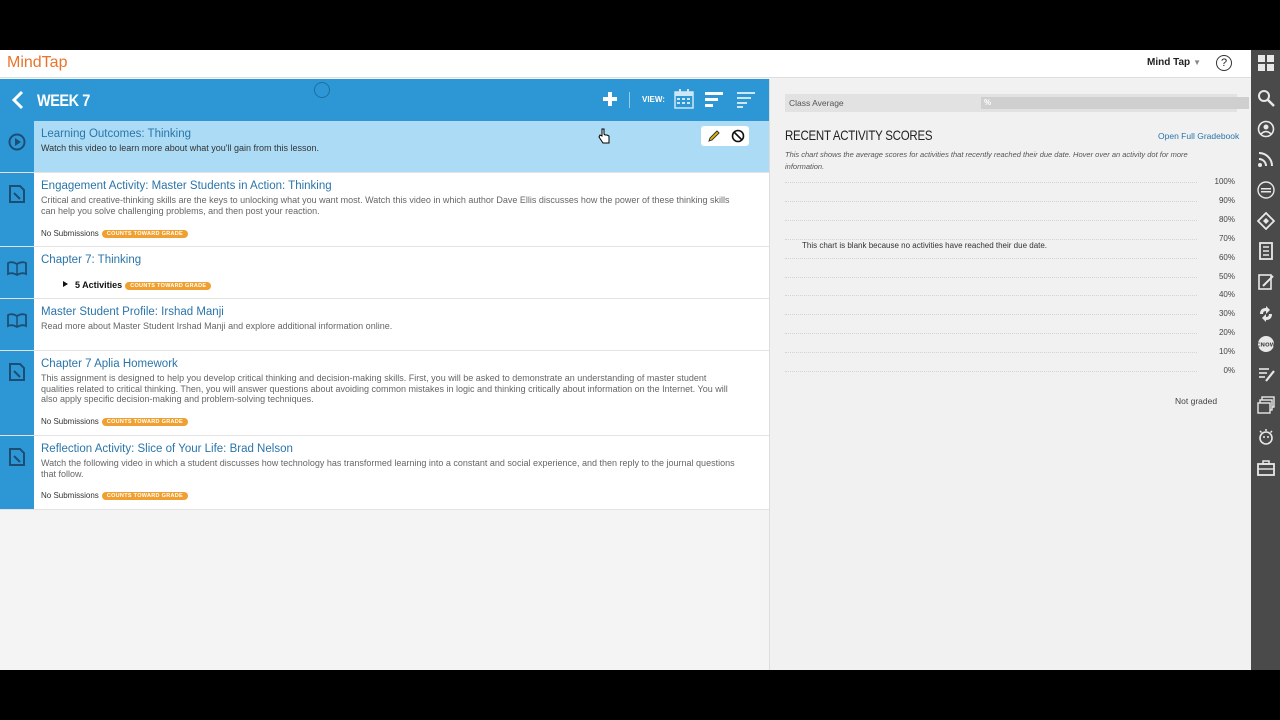 This screenshot has height=720, width=1280. I want to click on chart-tick-label: 40%, so click(1226, 295).